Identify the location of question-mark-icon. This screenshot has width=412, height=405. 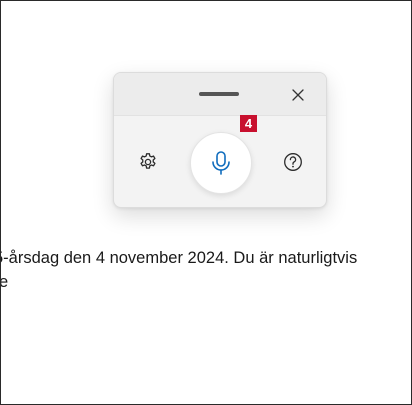
(293, 162).